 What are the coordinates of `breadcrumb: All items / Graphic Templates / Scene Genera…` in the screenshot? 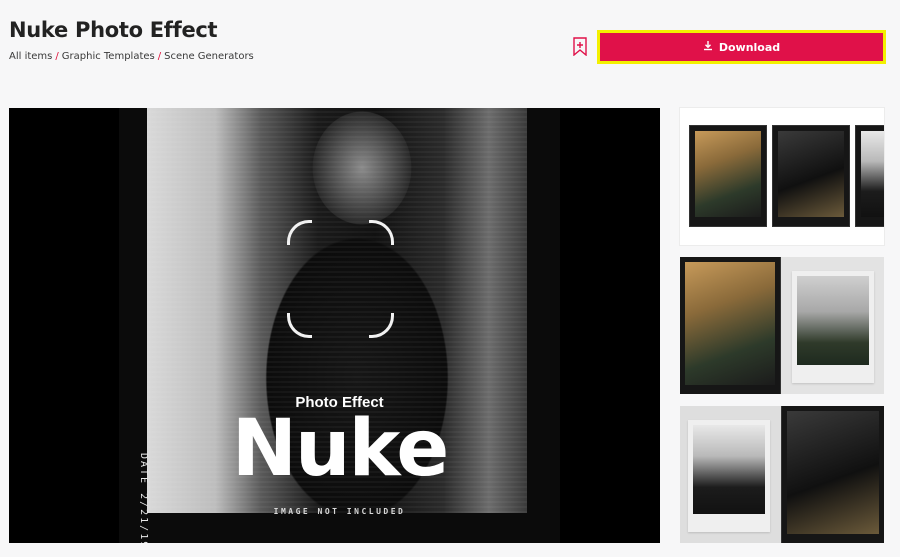 It's located at (131, 56).